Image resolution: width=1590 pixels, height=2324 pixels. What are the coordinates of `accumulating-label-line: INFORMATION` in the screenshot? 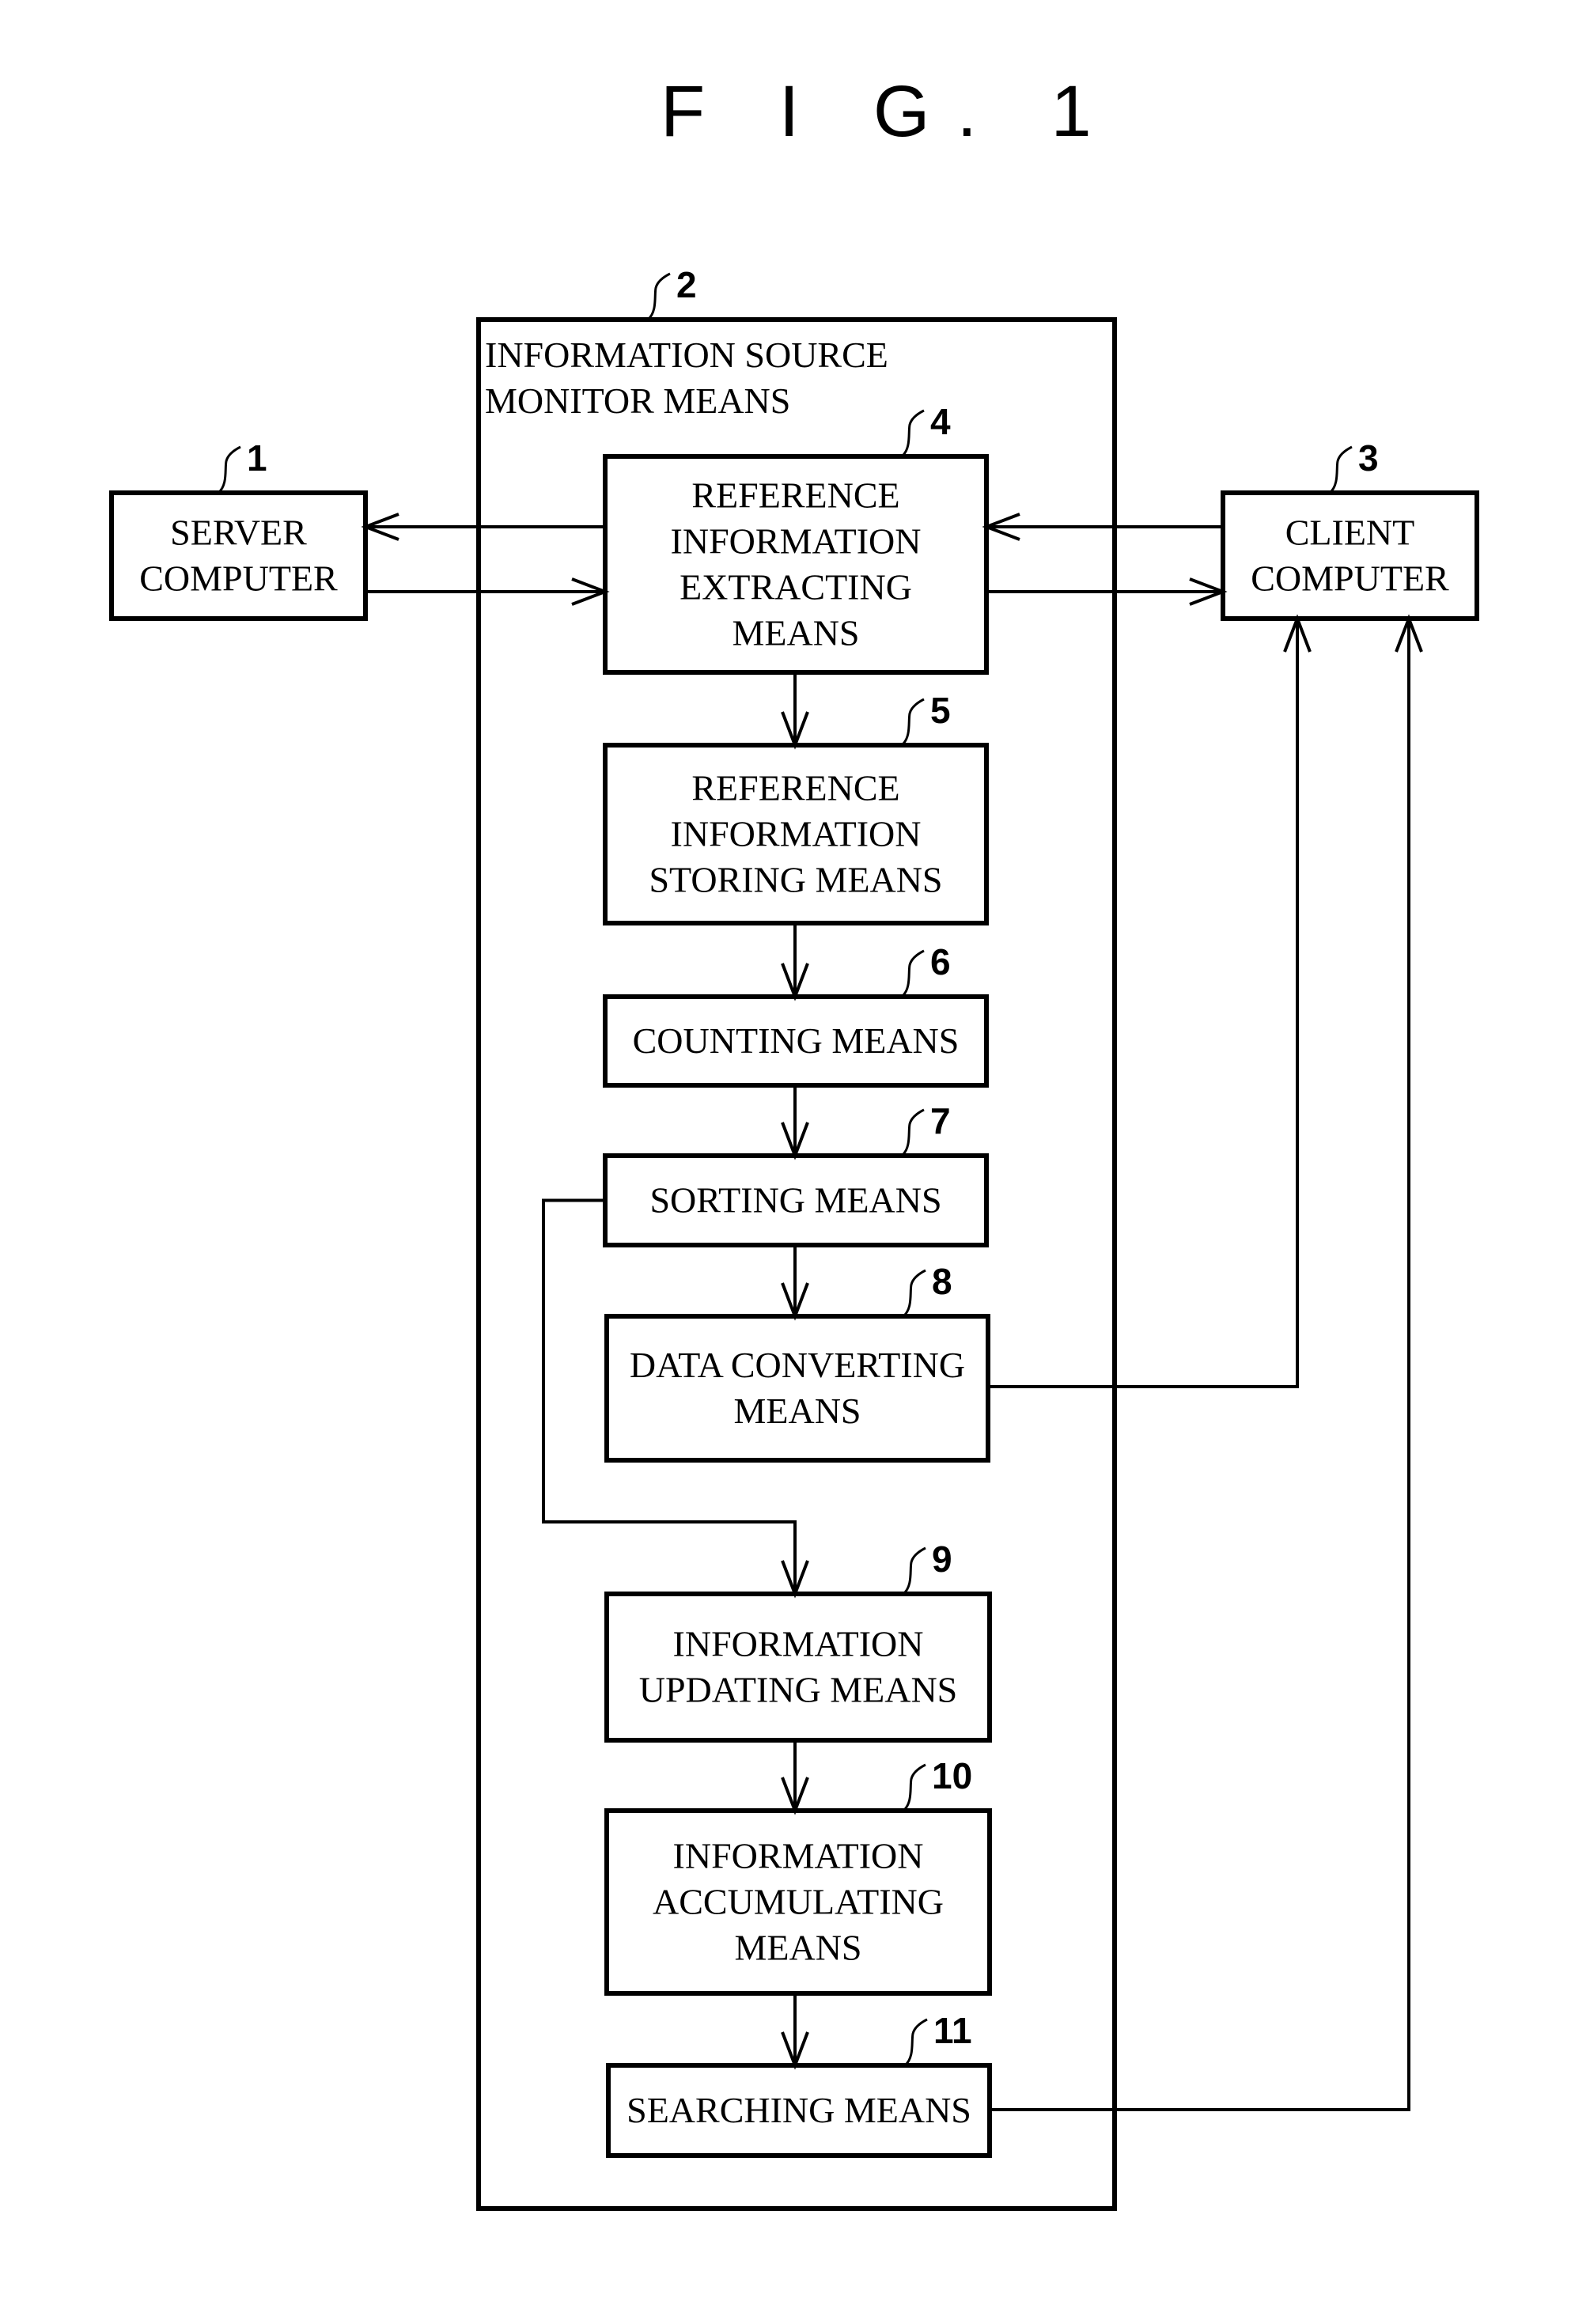 It's located at (798, 1856).